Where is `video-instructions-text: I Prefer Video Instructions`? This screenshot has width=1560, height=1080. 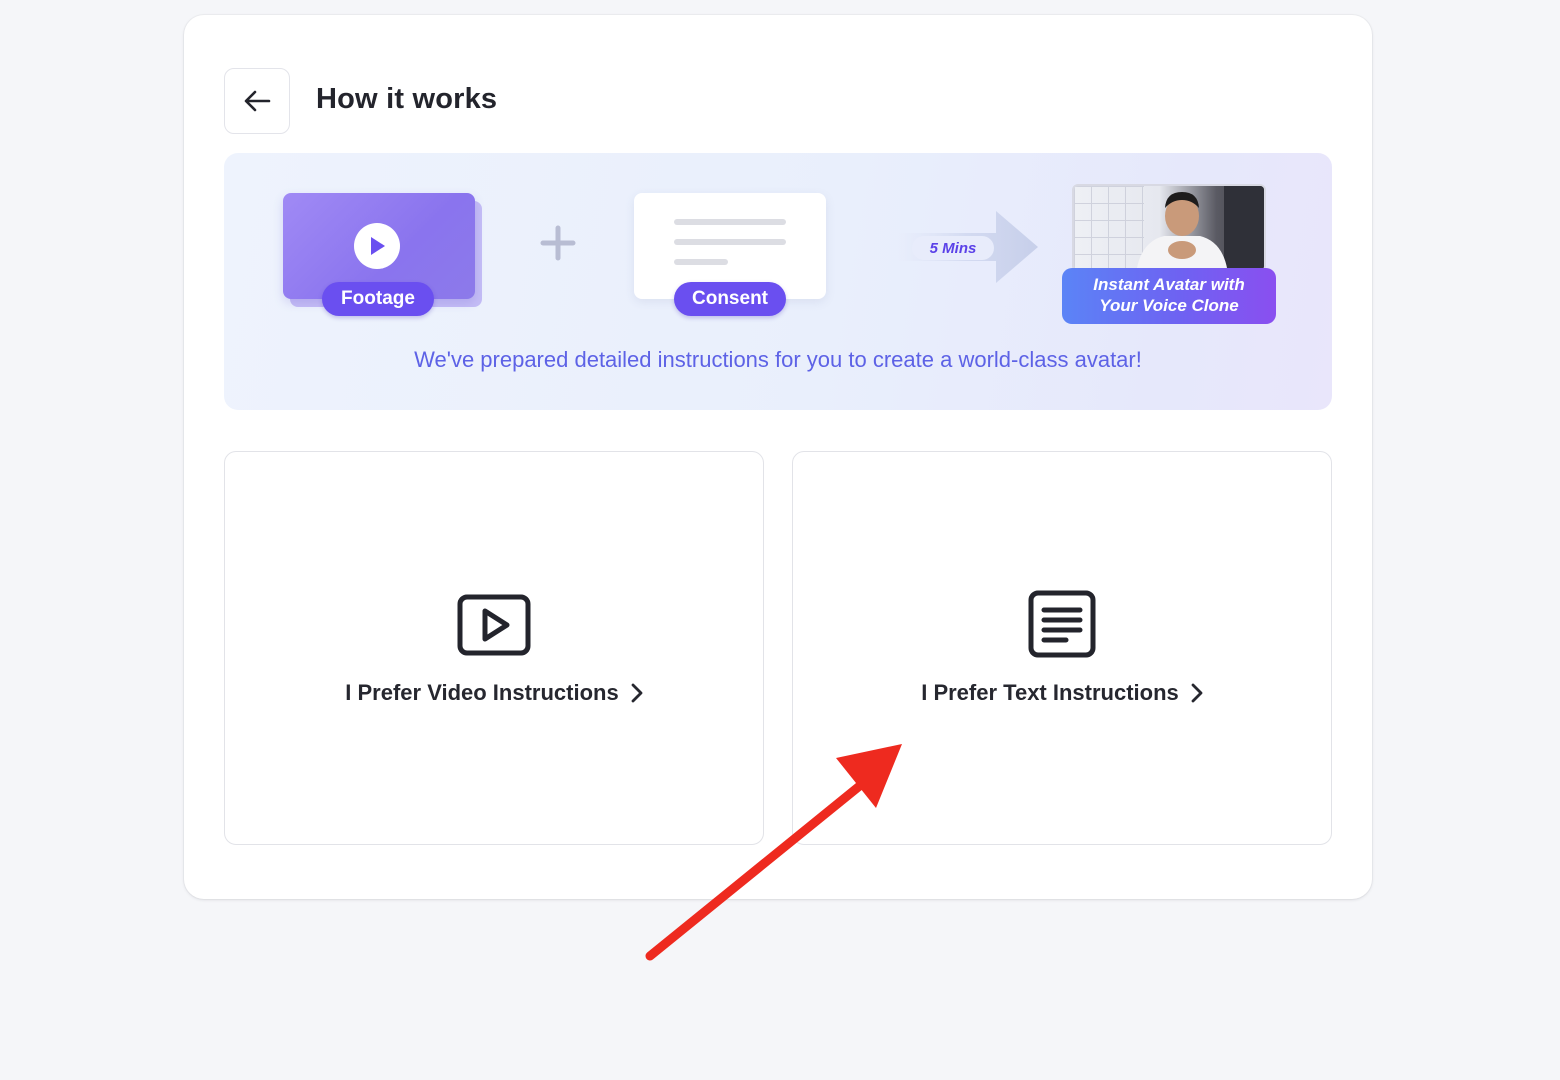 video-instructions-text: I Prefer Video Instructions is located at coordinates (482, 692).